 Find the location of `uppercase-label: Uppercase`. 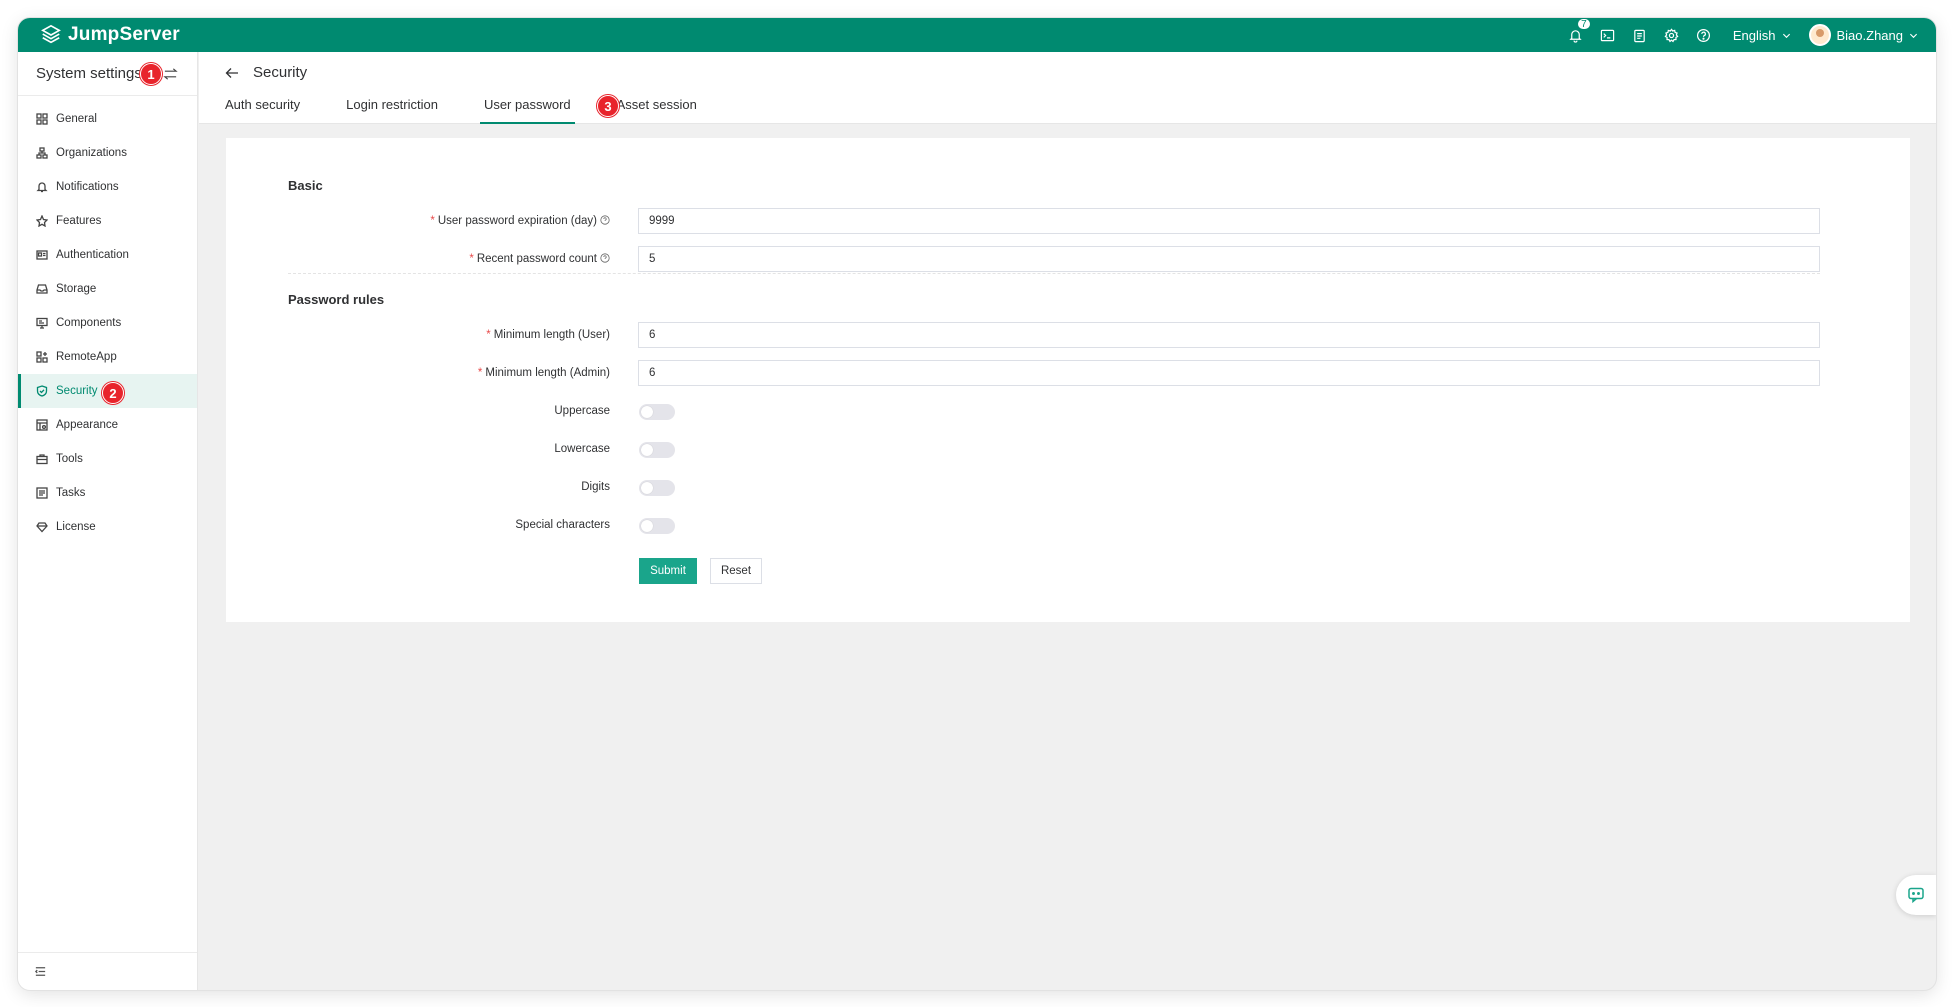

uppercase-label: Uppercase is located at coordinates (582, 411).